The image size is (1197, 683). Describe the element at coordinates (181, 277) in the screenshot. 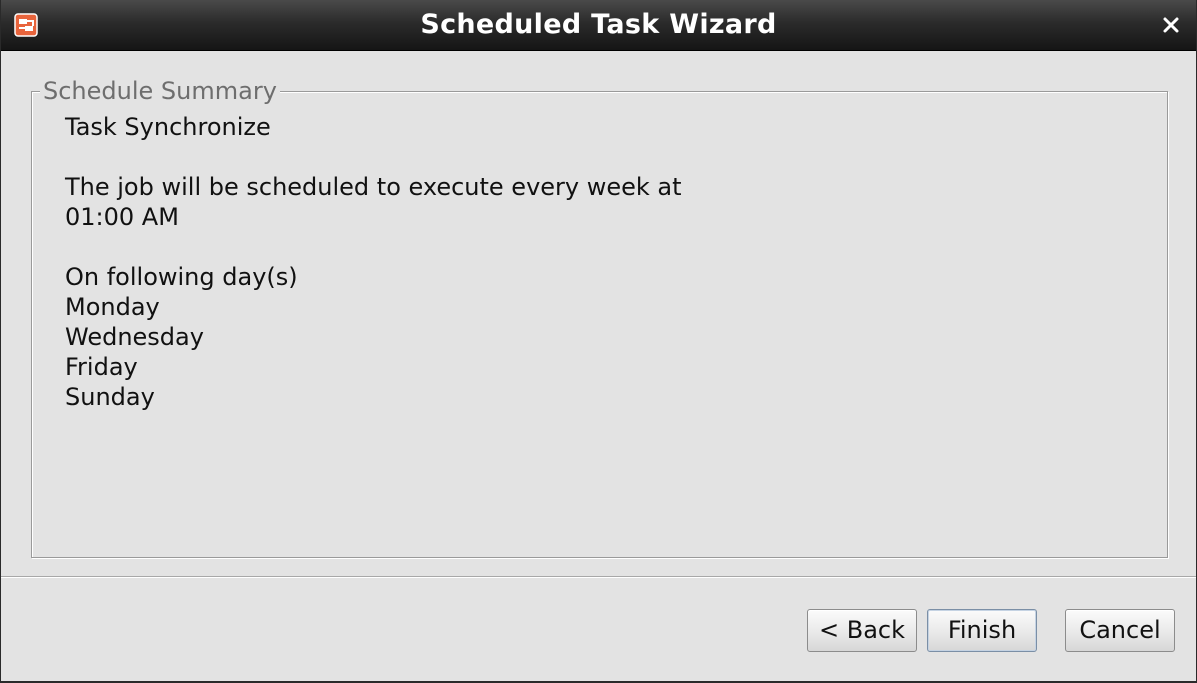

I see `summary-line-days-heading: On following day(s)` at that location.